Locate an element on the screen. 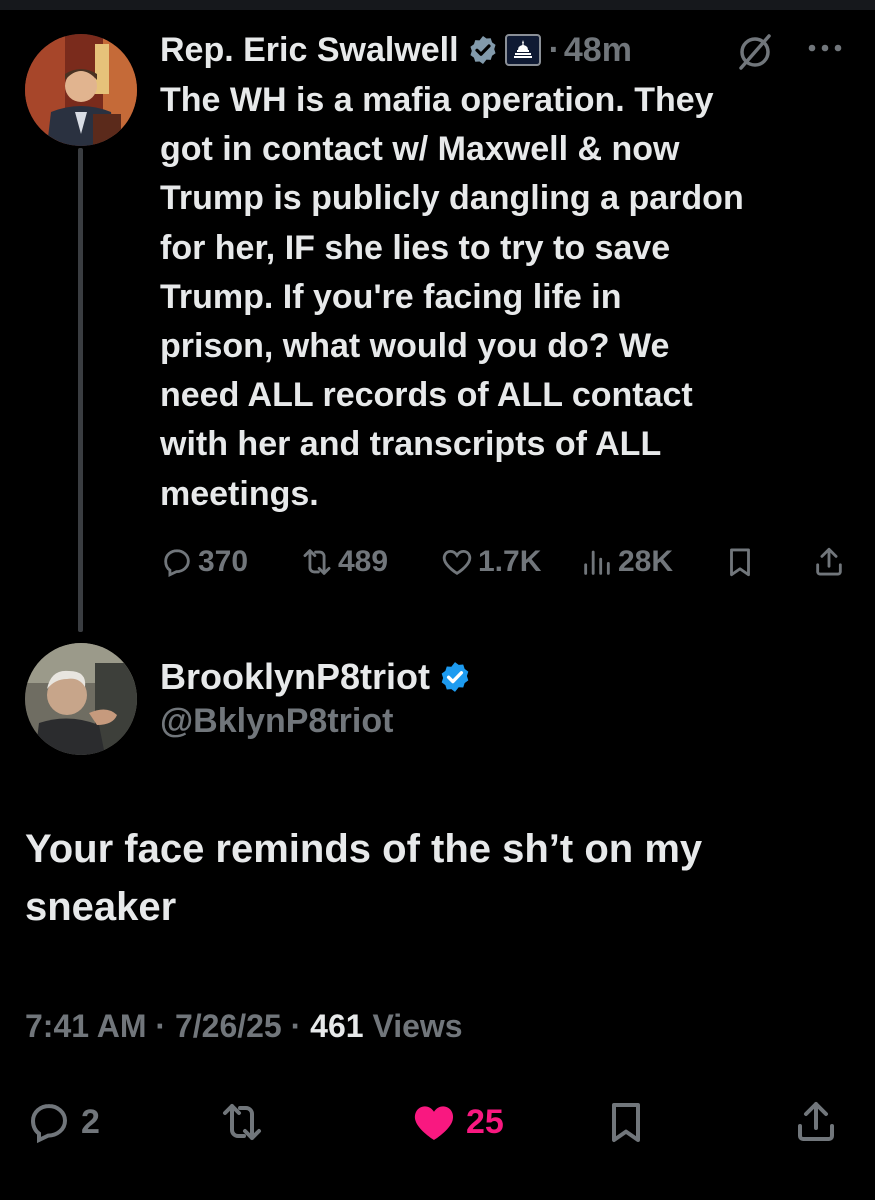 Image resolution: width=875 pixels, height=1200 pixels. verified-blue-badge-icon is located at coordinates (455, 677).